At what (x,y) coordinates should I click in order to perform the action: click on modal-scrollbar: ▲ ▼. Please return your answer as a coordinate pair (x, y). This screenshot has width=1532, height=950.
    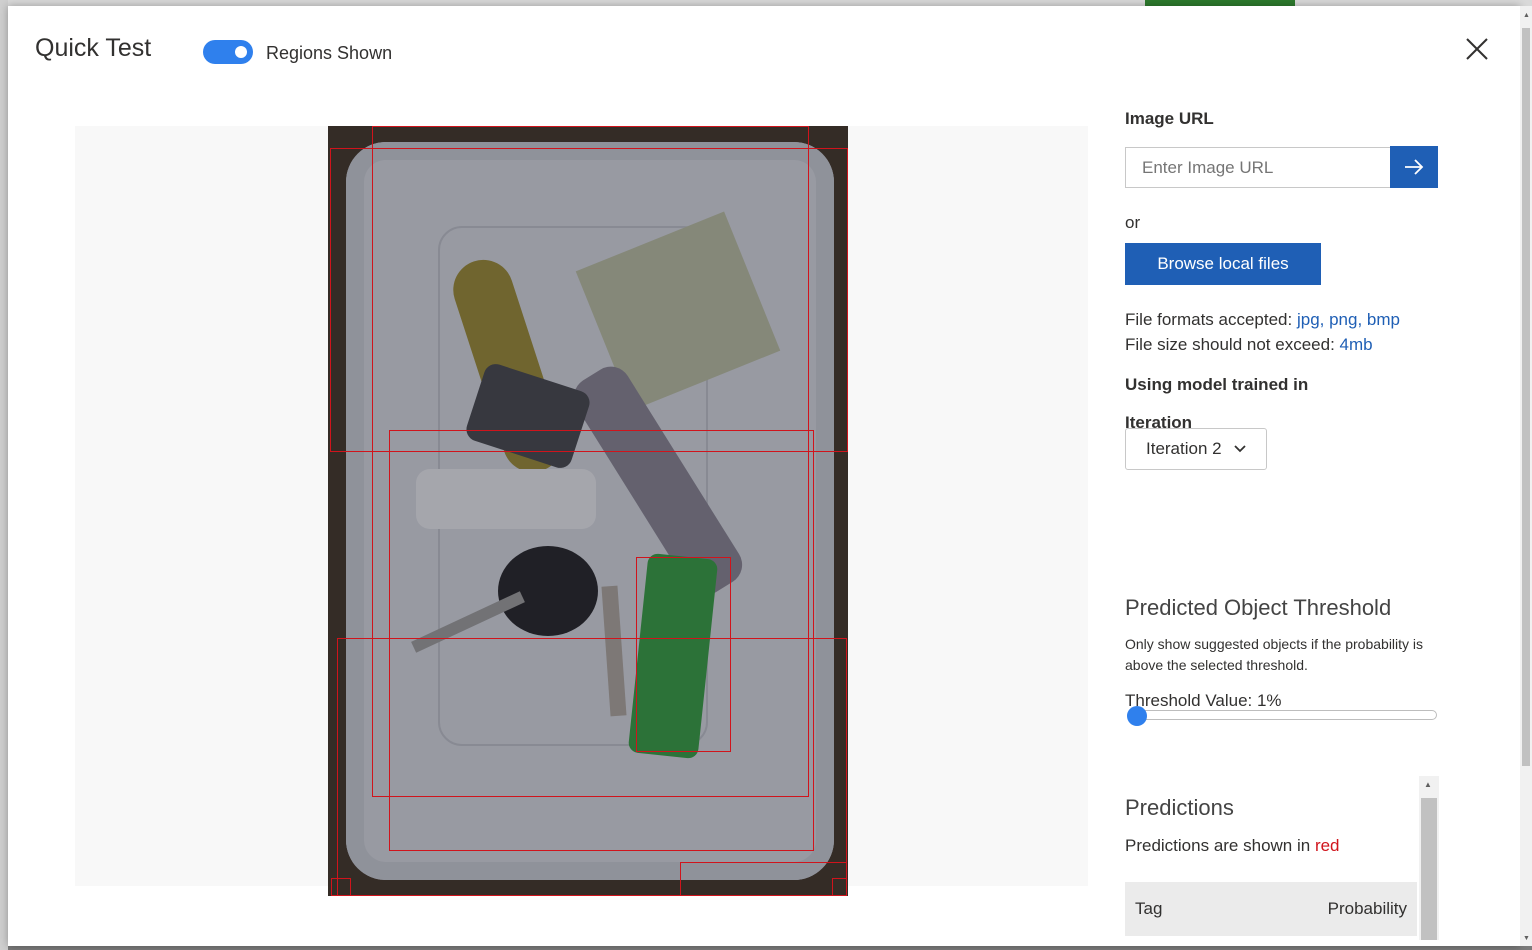
    Looking at the image, I should click on (1526, 476).